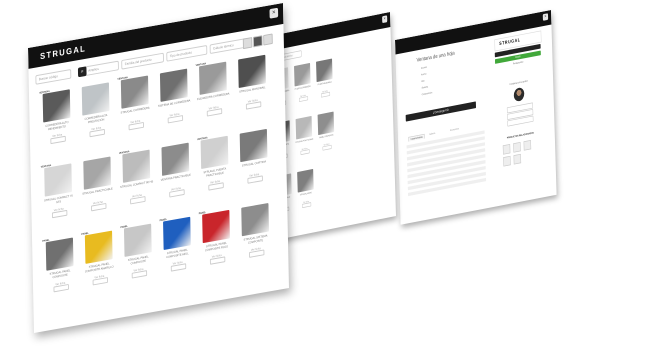 The height and width of the screenshot is (346, 658). Describe the element at coordinates (435, 56) in the screenshot. I see `page-title: Ventana de una hoja` at that location.